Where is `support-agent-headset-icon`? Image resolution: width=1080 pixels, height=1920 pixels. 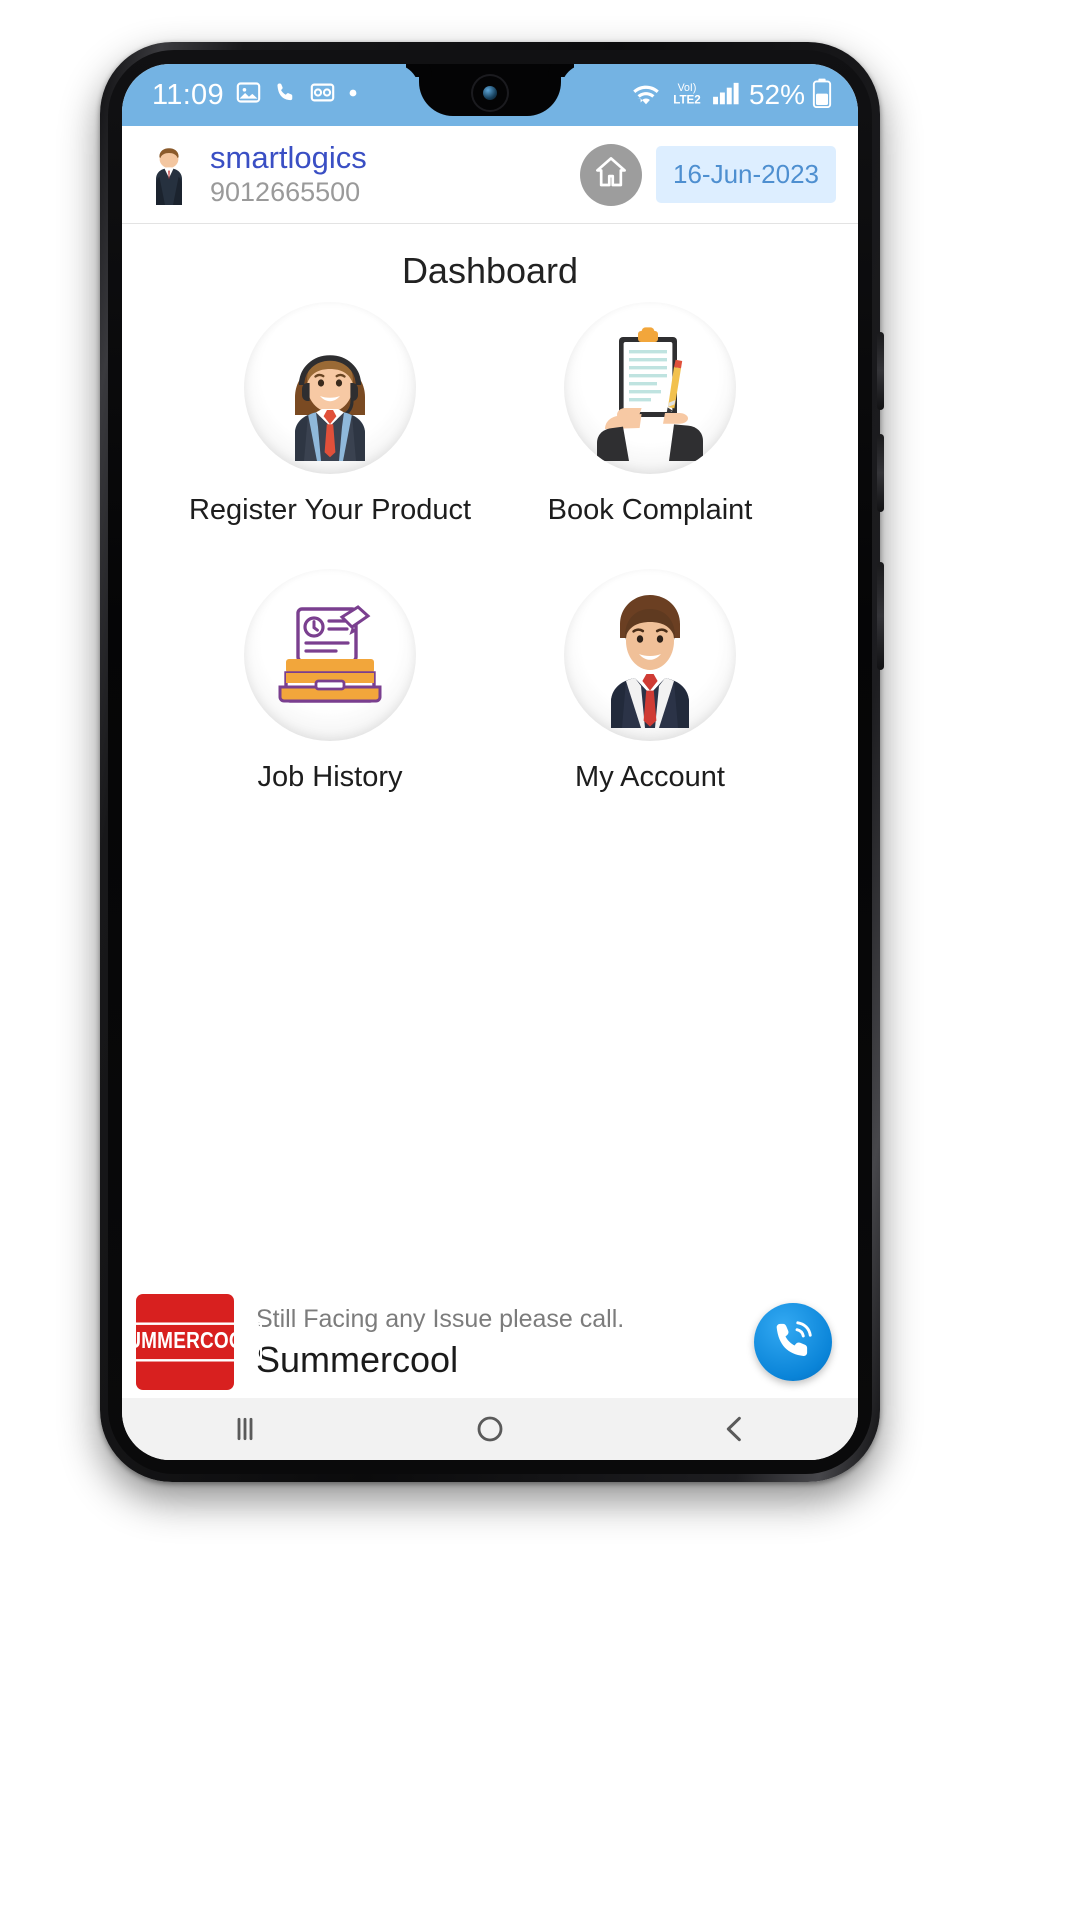 support-agent-headset-icon is located at coordinates (330, 388).